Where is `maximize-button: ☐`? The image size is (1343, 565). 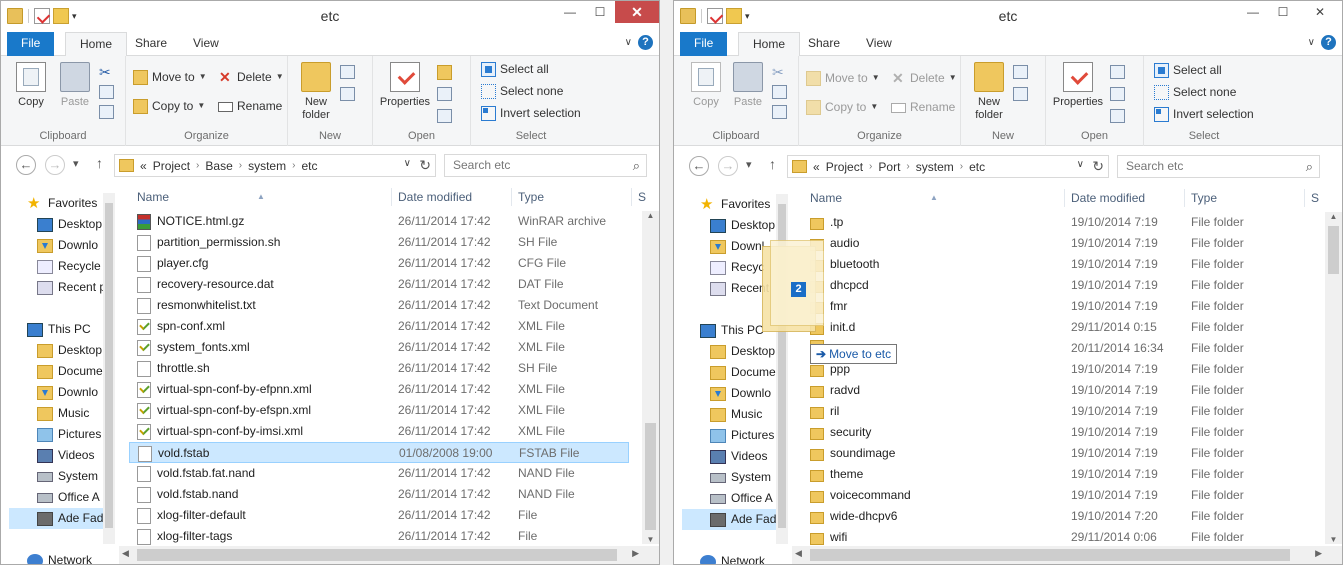
maximize-button: ☐ is located at coordinates (600, 12).